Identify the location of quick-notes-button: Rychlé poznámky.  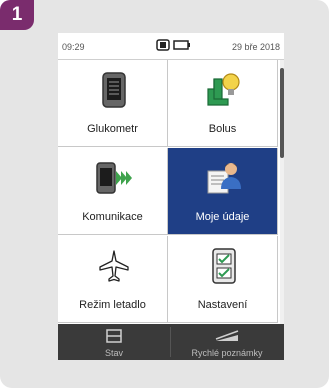
(227, 342).